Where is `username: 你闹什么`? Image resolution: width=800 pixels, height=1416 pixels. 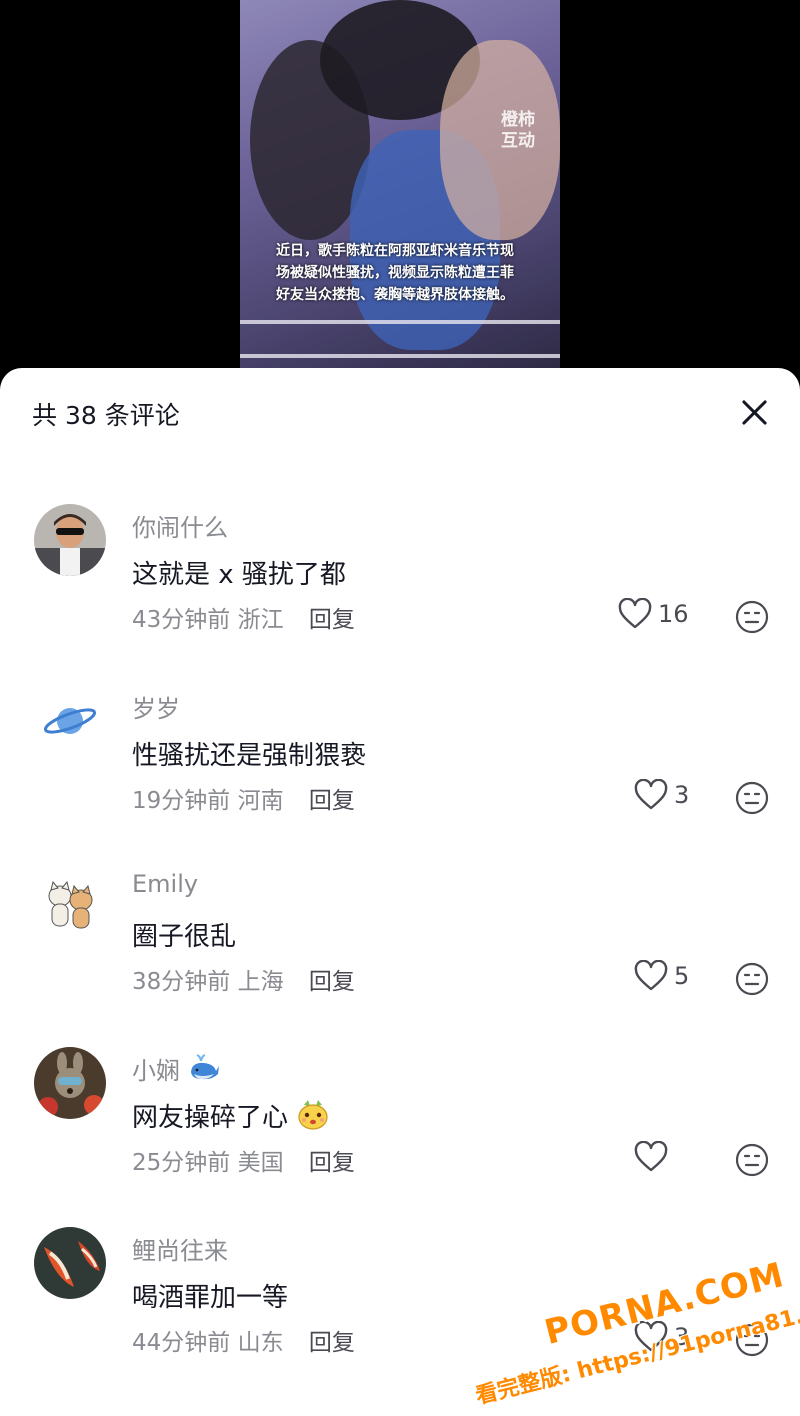
username: 你闹什么 is located at coordinates (180, 525).